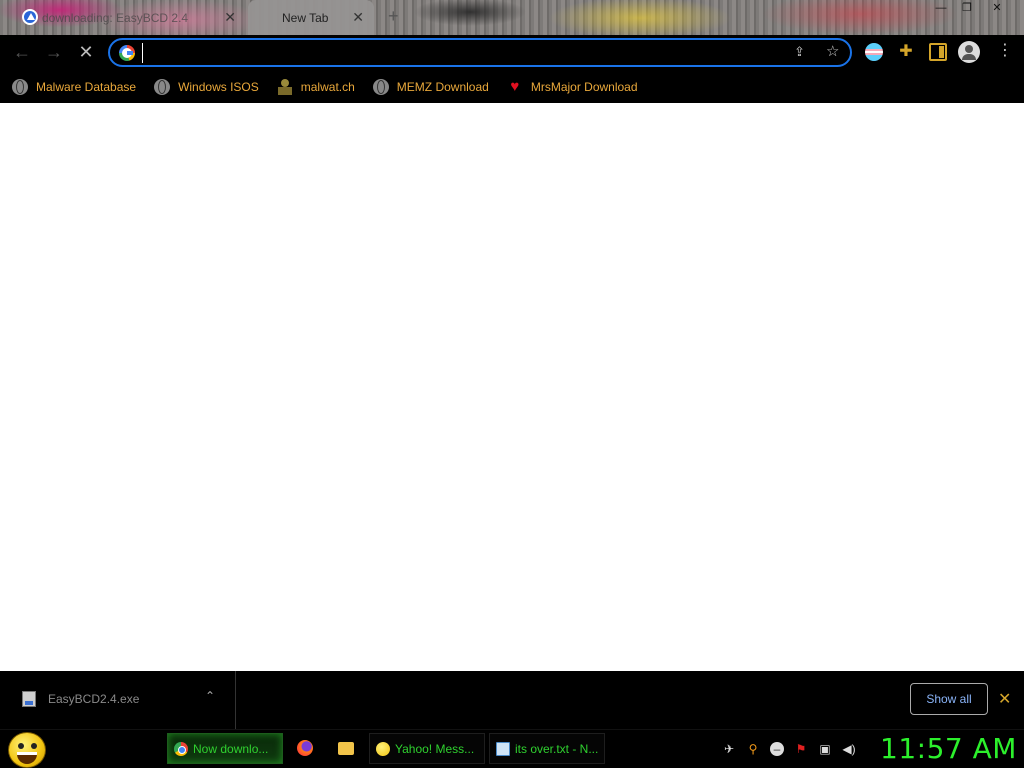 The height and width of the screenshot is (768, 1024). I want to click on new-tab-button: +, so click(393, 16).